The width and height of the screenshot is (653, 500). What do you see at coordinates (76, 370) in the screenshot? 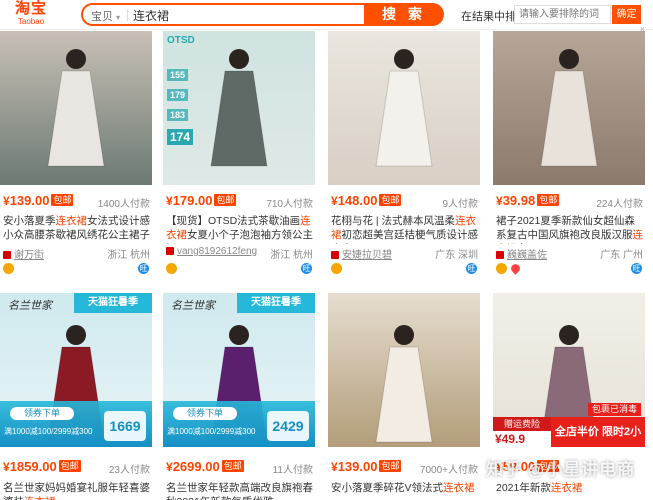
I see `product-image: 名兰世家 天猫狂暑季 领券下单 满1000减100/2999减300 1669` at bounding box center [76, 370].